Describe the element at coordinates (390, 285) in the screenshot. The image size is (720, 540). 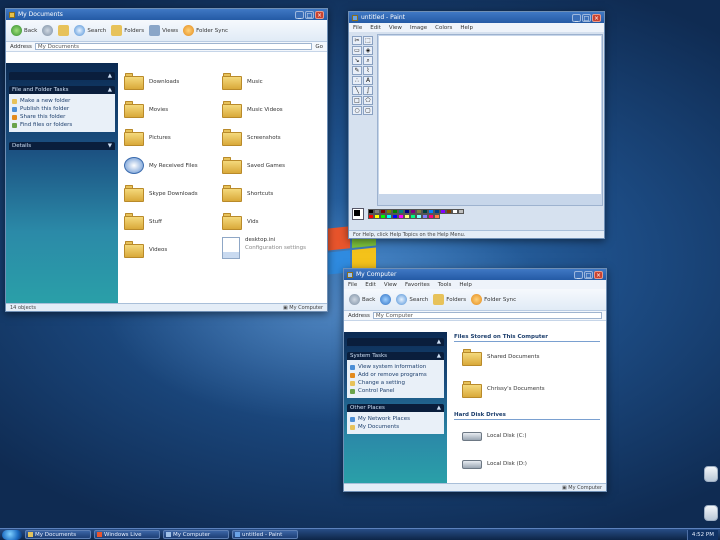
I see `menu-view: View` at that location.